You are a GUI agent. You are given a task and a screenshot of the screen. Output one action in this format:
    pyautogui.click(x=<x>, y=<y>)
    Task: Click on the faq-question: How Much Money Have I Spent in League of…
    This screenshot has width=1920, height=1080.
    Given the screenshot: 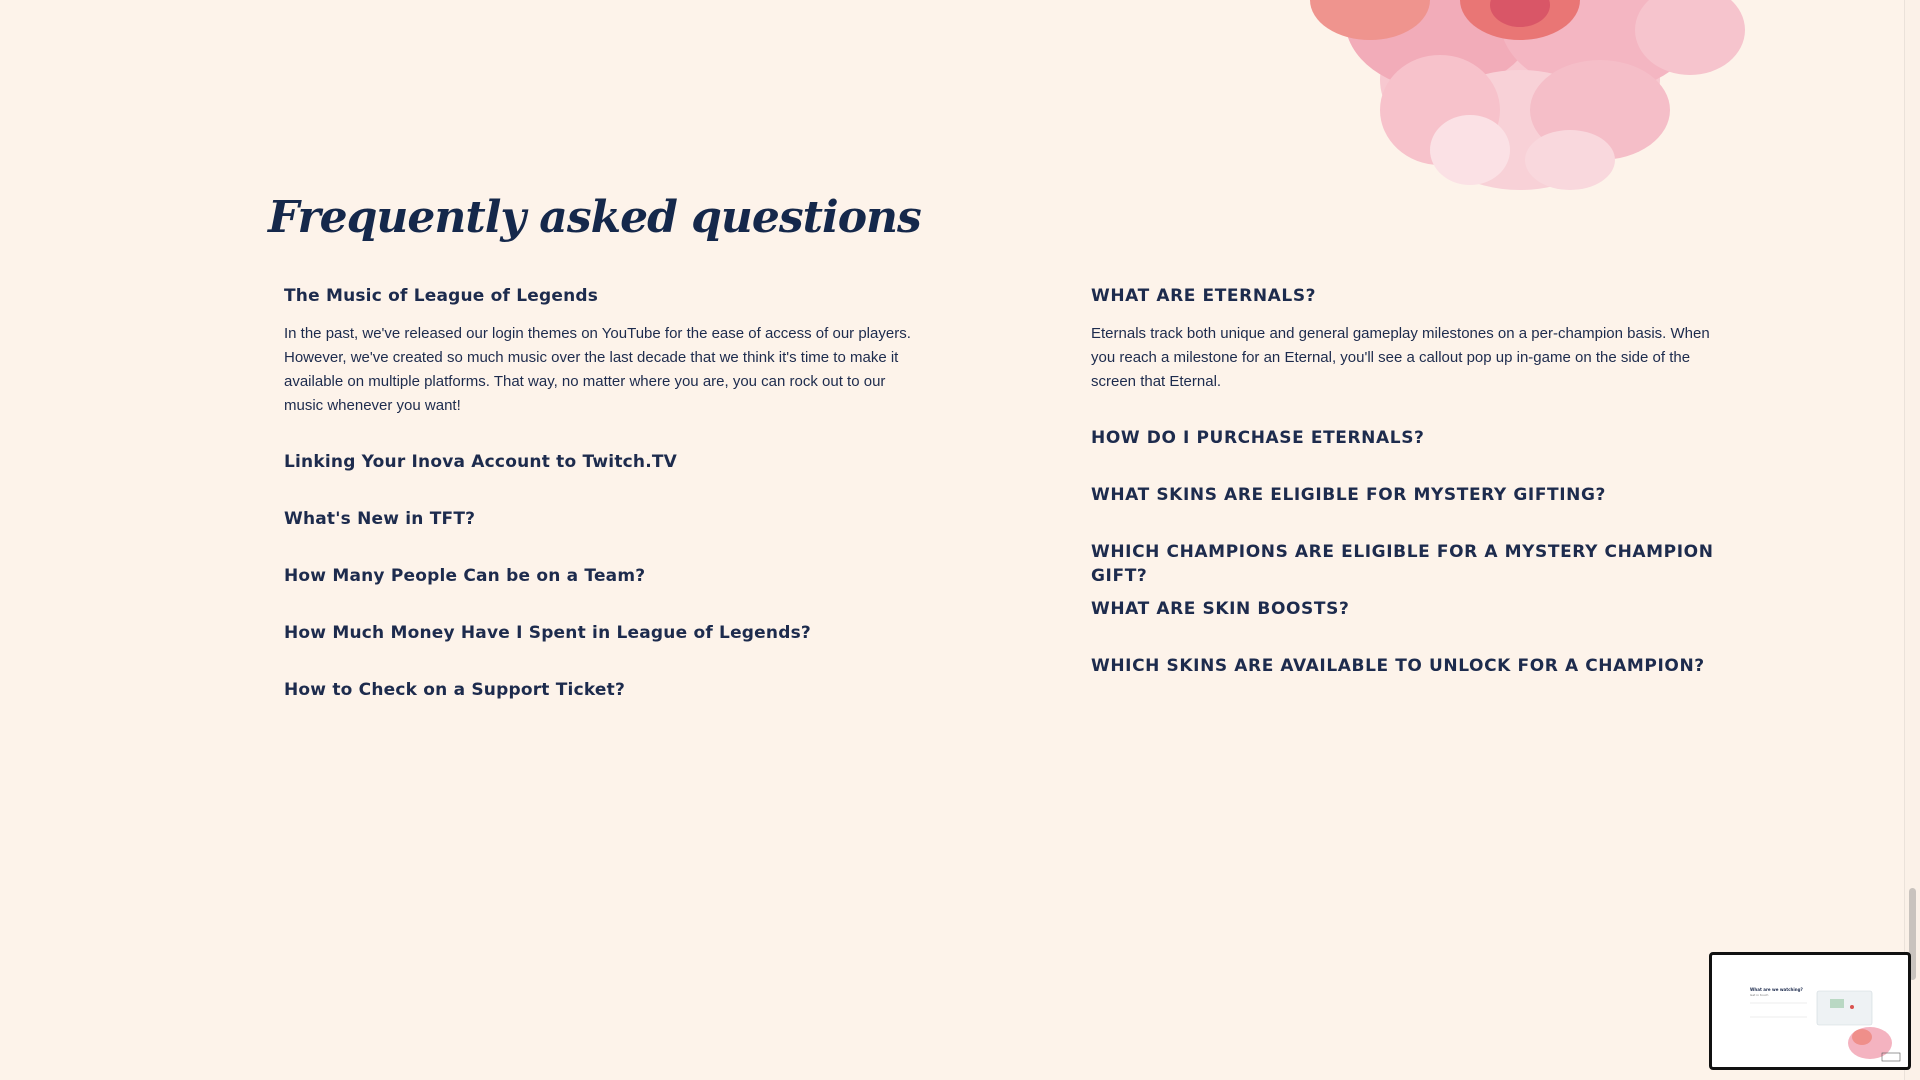 What is the action you would take?
    pyautogui.click(x=599, y=649)
    